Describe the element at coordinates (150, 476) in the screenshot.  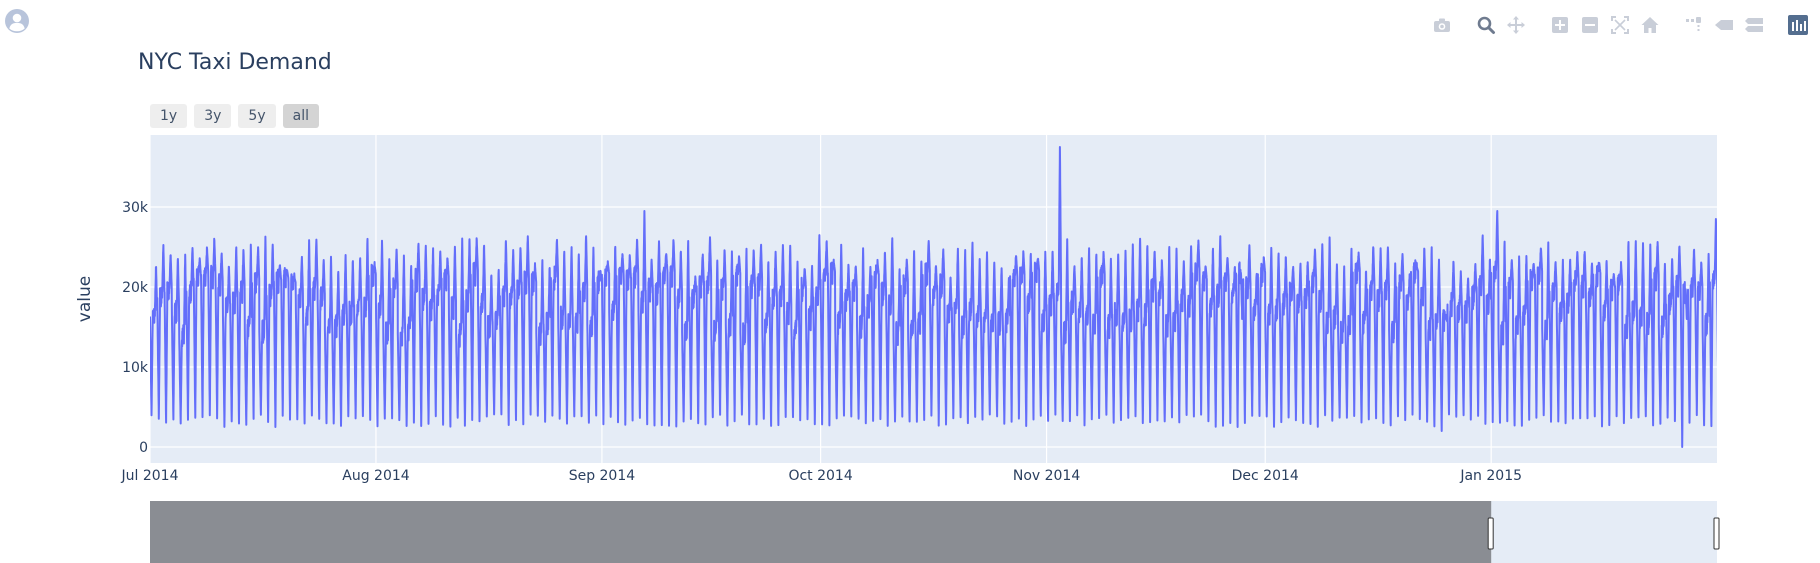
I see `x-tick-label: Jul 2014` at that location.